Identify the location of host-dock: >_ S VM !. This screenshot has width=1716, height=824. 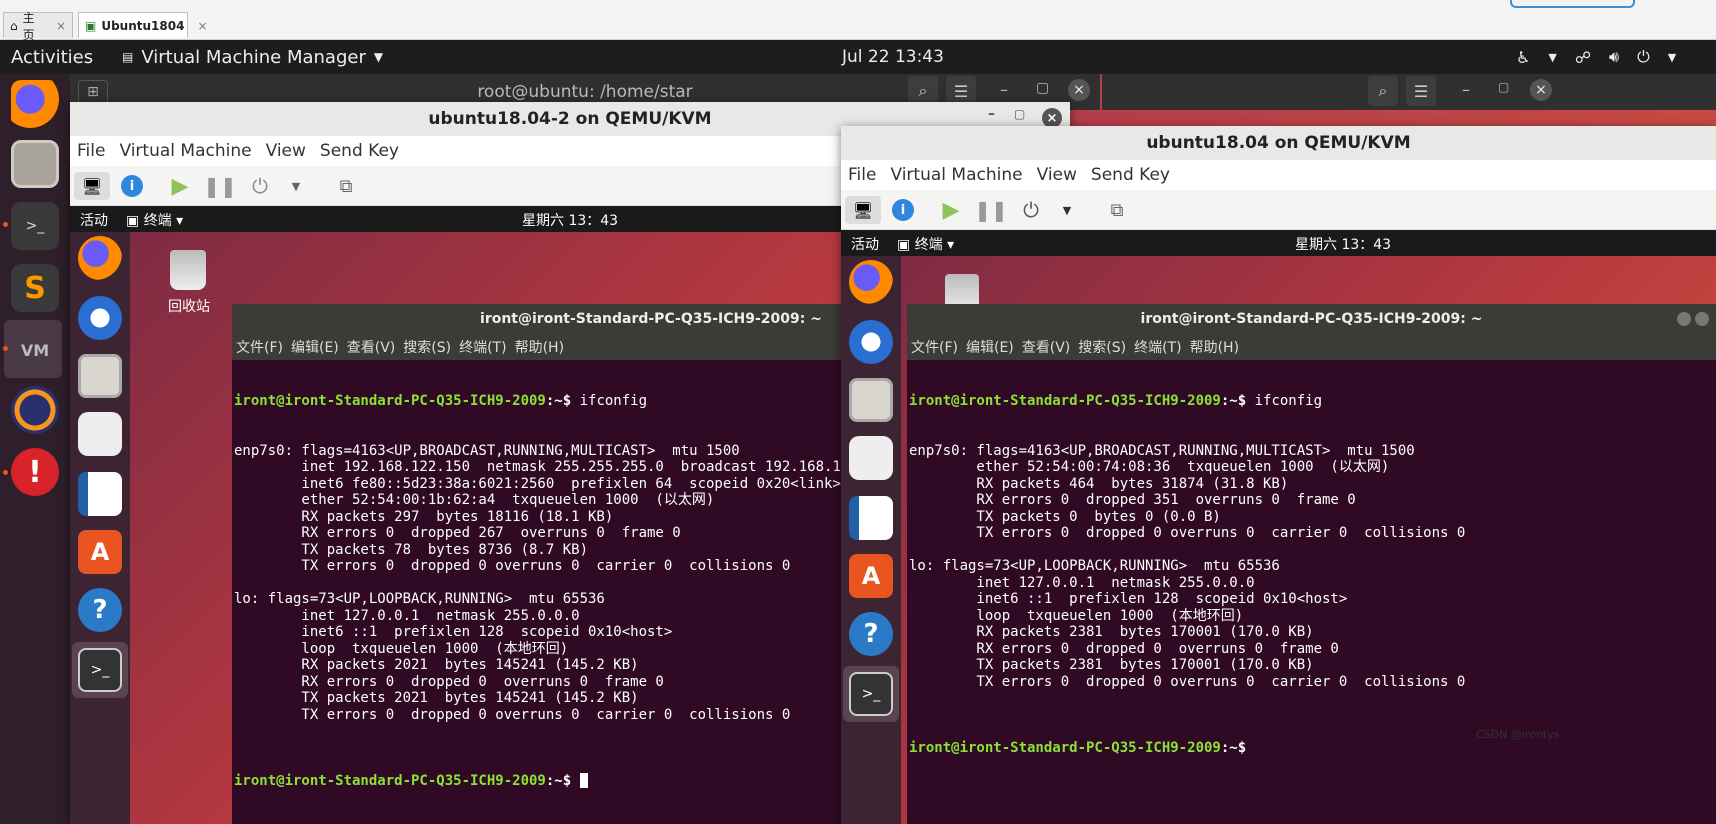
(35, 449).